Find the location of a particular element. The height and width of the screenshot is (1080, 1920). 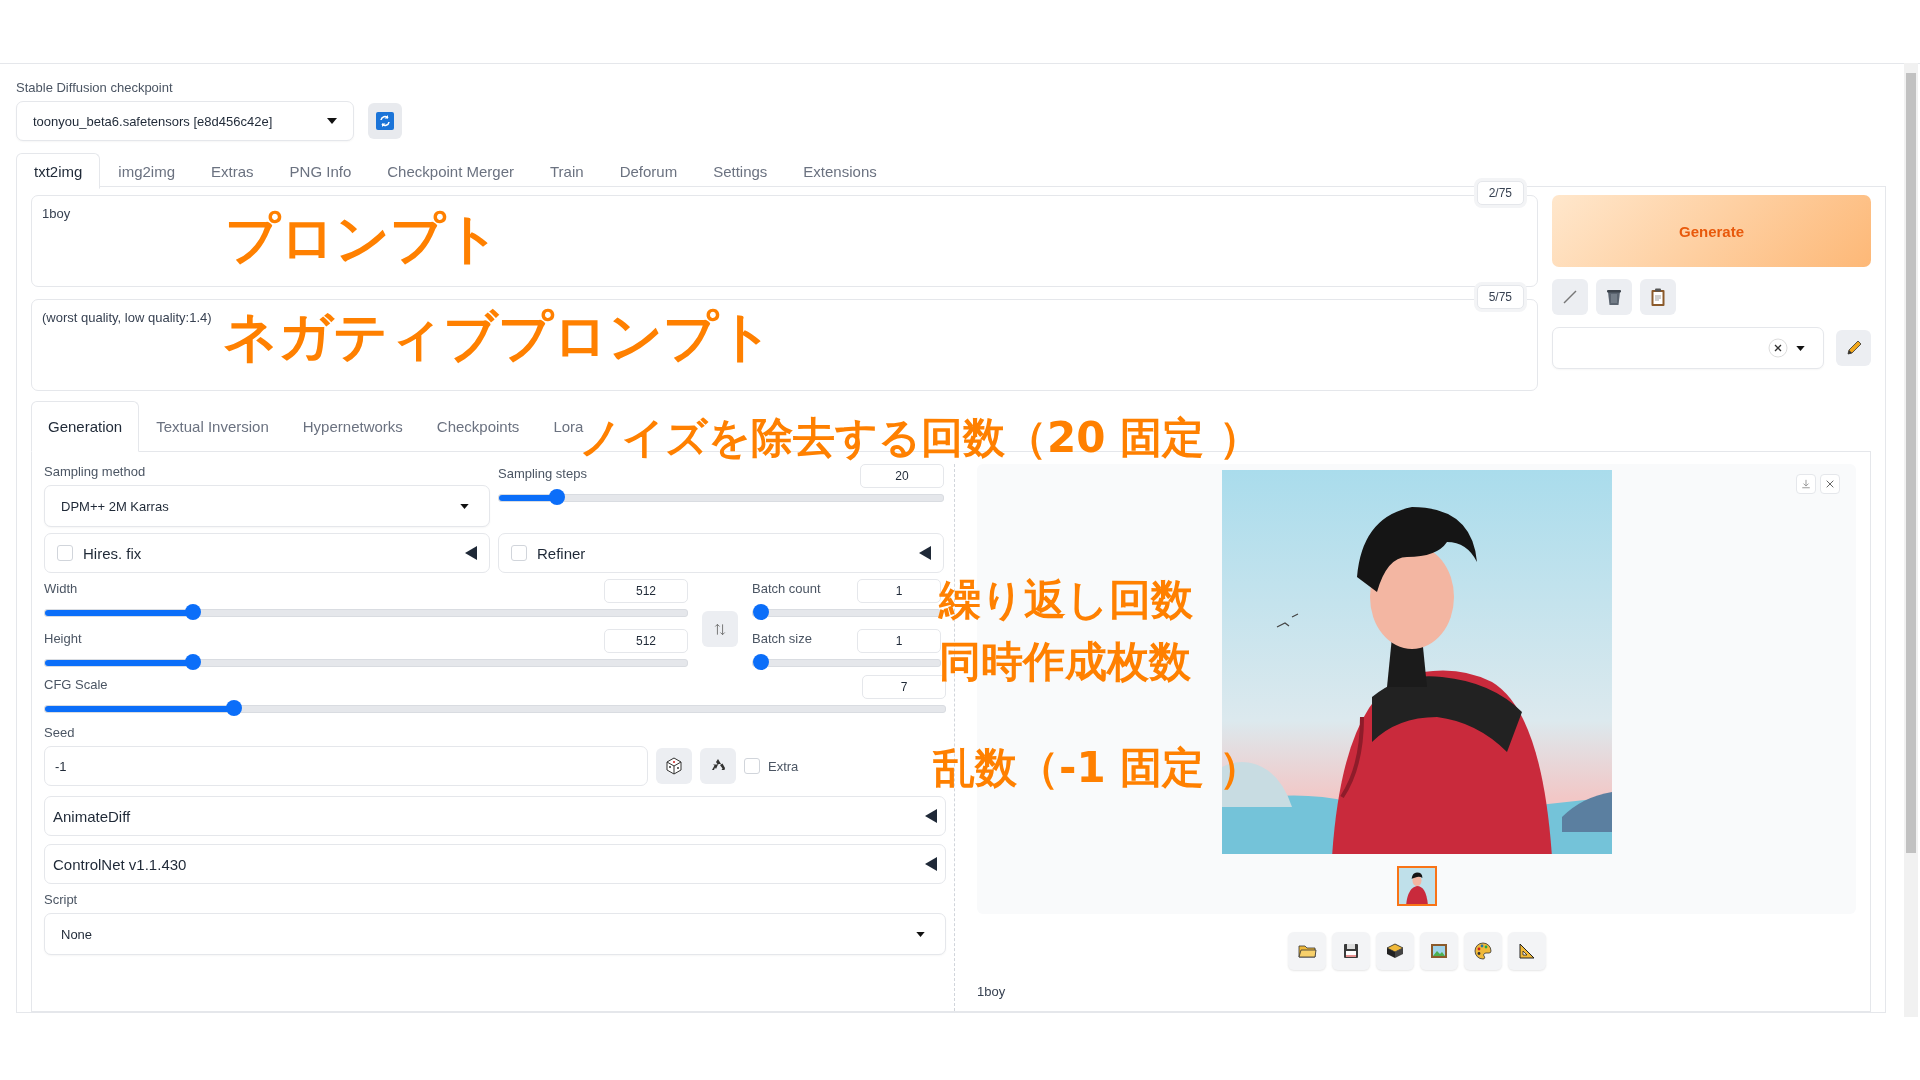

reuse-seed-button is located at coordinates (718, 766).